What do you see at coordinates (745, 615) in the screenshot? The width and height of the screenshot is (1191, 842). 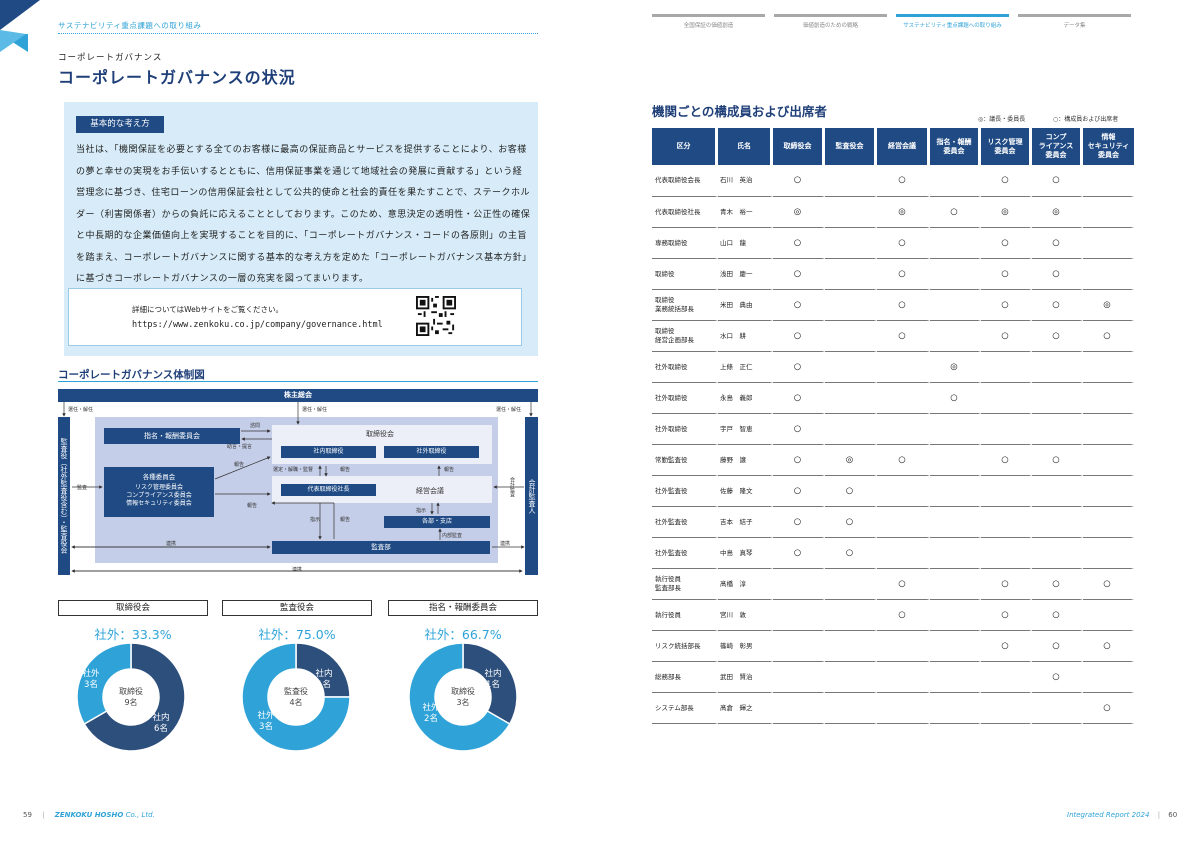 I see `table-cell-name: 宮川 敦` at bounding box center [745, 615].